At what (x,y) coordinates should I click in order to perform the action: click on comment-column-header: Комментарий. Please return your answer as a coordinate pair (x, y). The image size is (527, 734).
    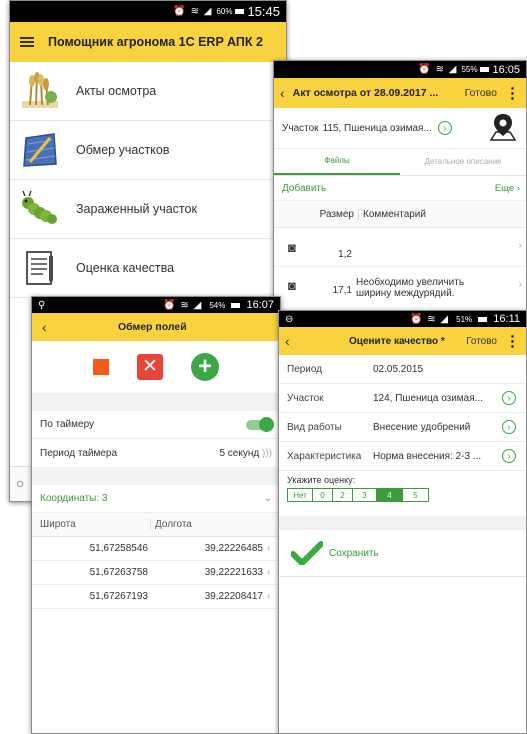
    Looking at the image, I should click on (392, 214).